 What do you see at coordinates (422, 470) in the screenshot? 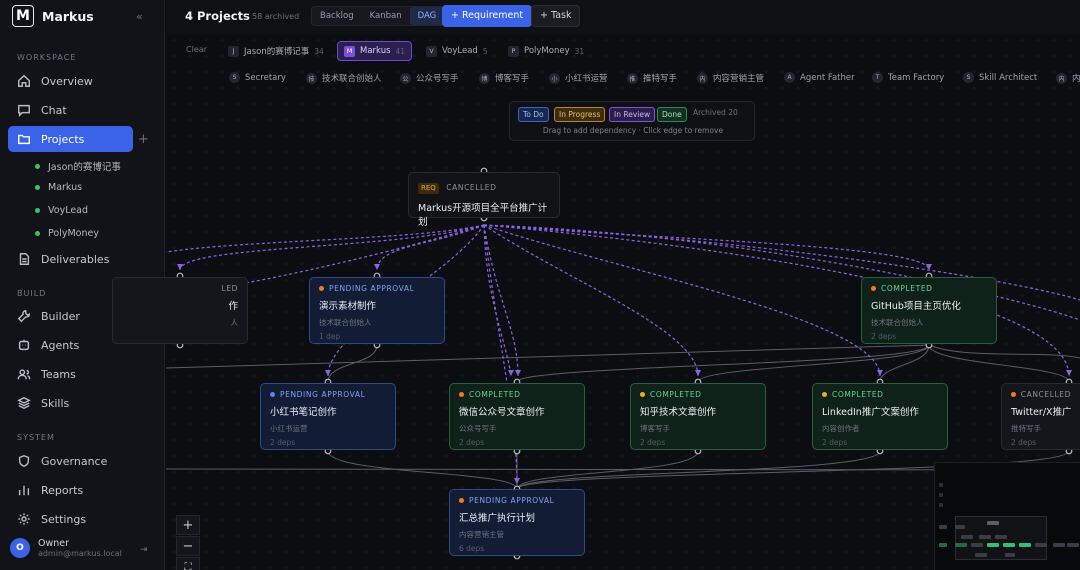
I see `edge-xhs-summary` at bounding box center [422, 470].